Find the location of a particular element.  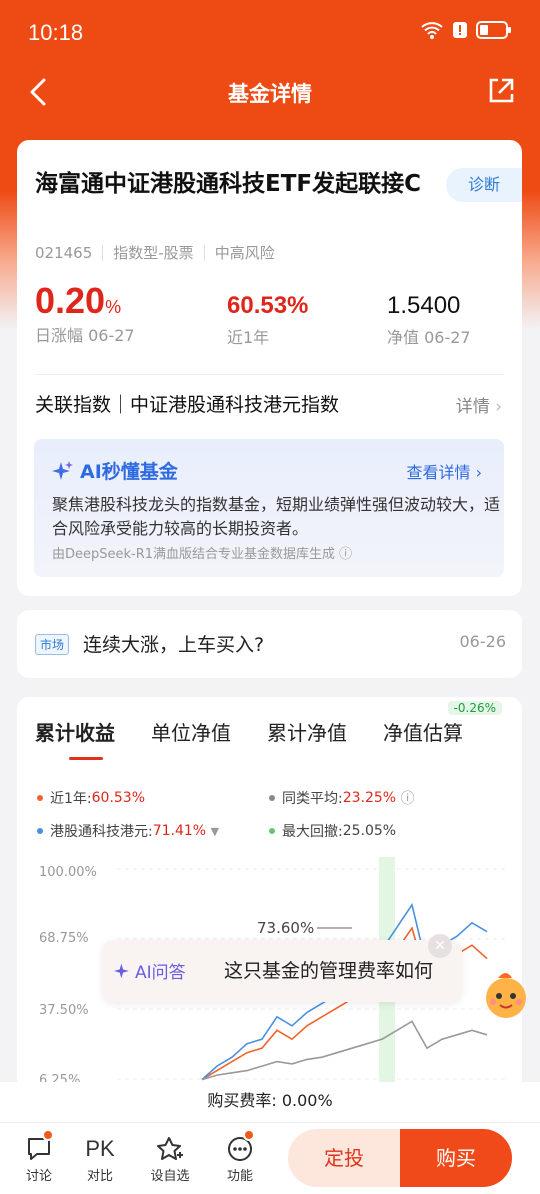

estimate-badge: -0.26% is located at coordinates (474, 708).